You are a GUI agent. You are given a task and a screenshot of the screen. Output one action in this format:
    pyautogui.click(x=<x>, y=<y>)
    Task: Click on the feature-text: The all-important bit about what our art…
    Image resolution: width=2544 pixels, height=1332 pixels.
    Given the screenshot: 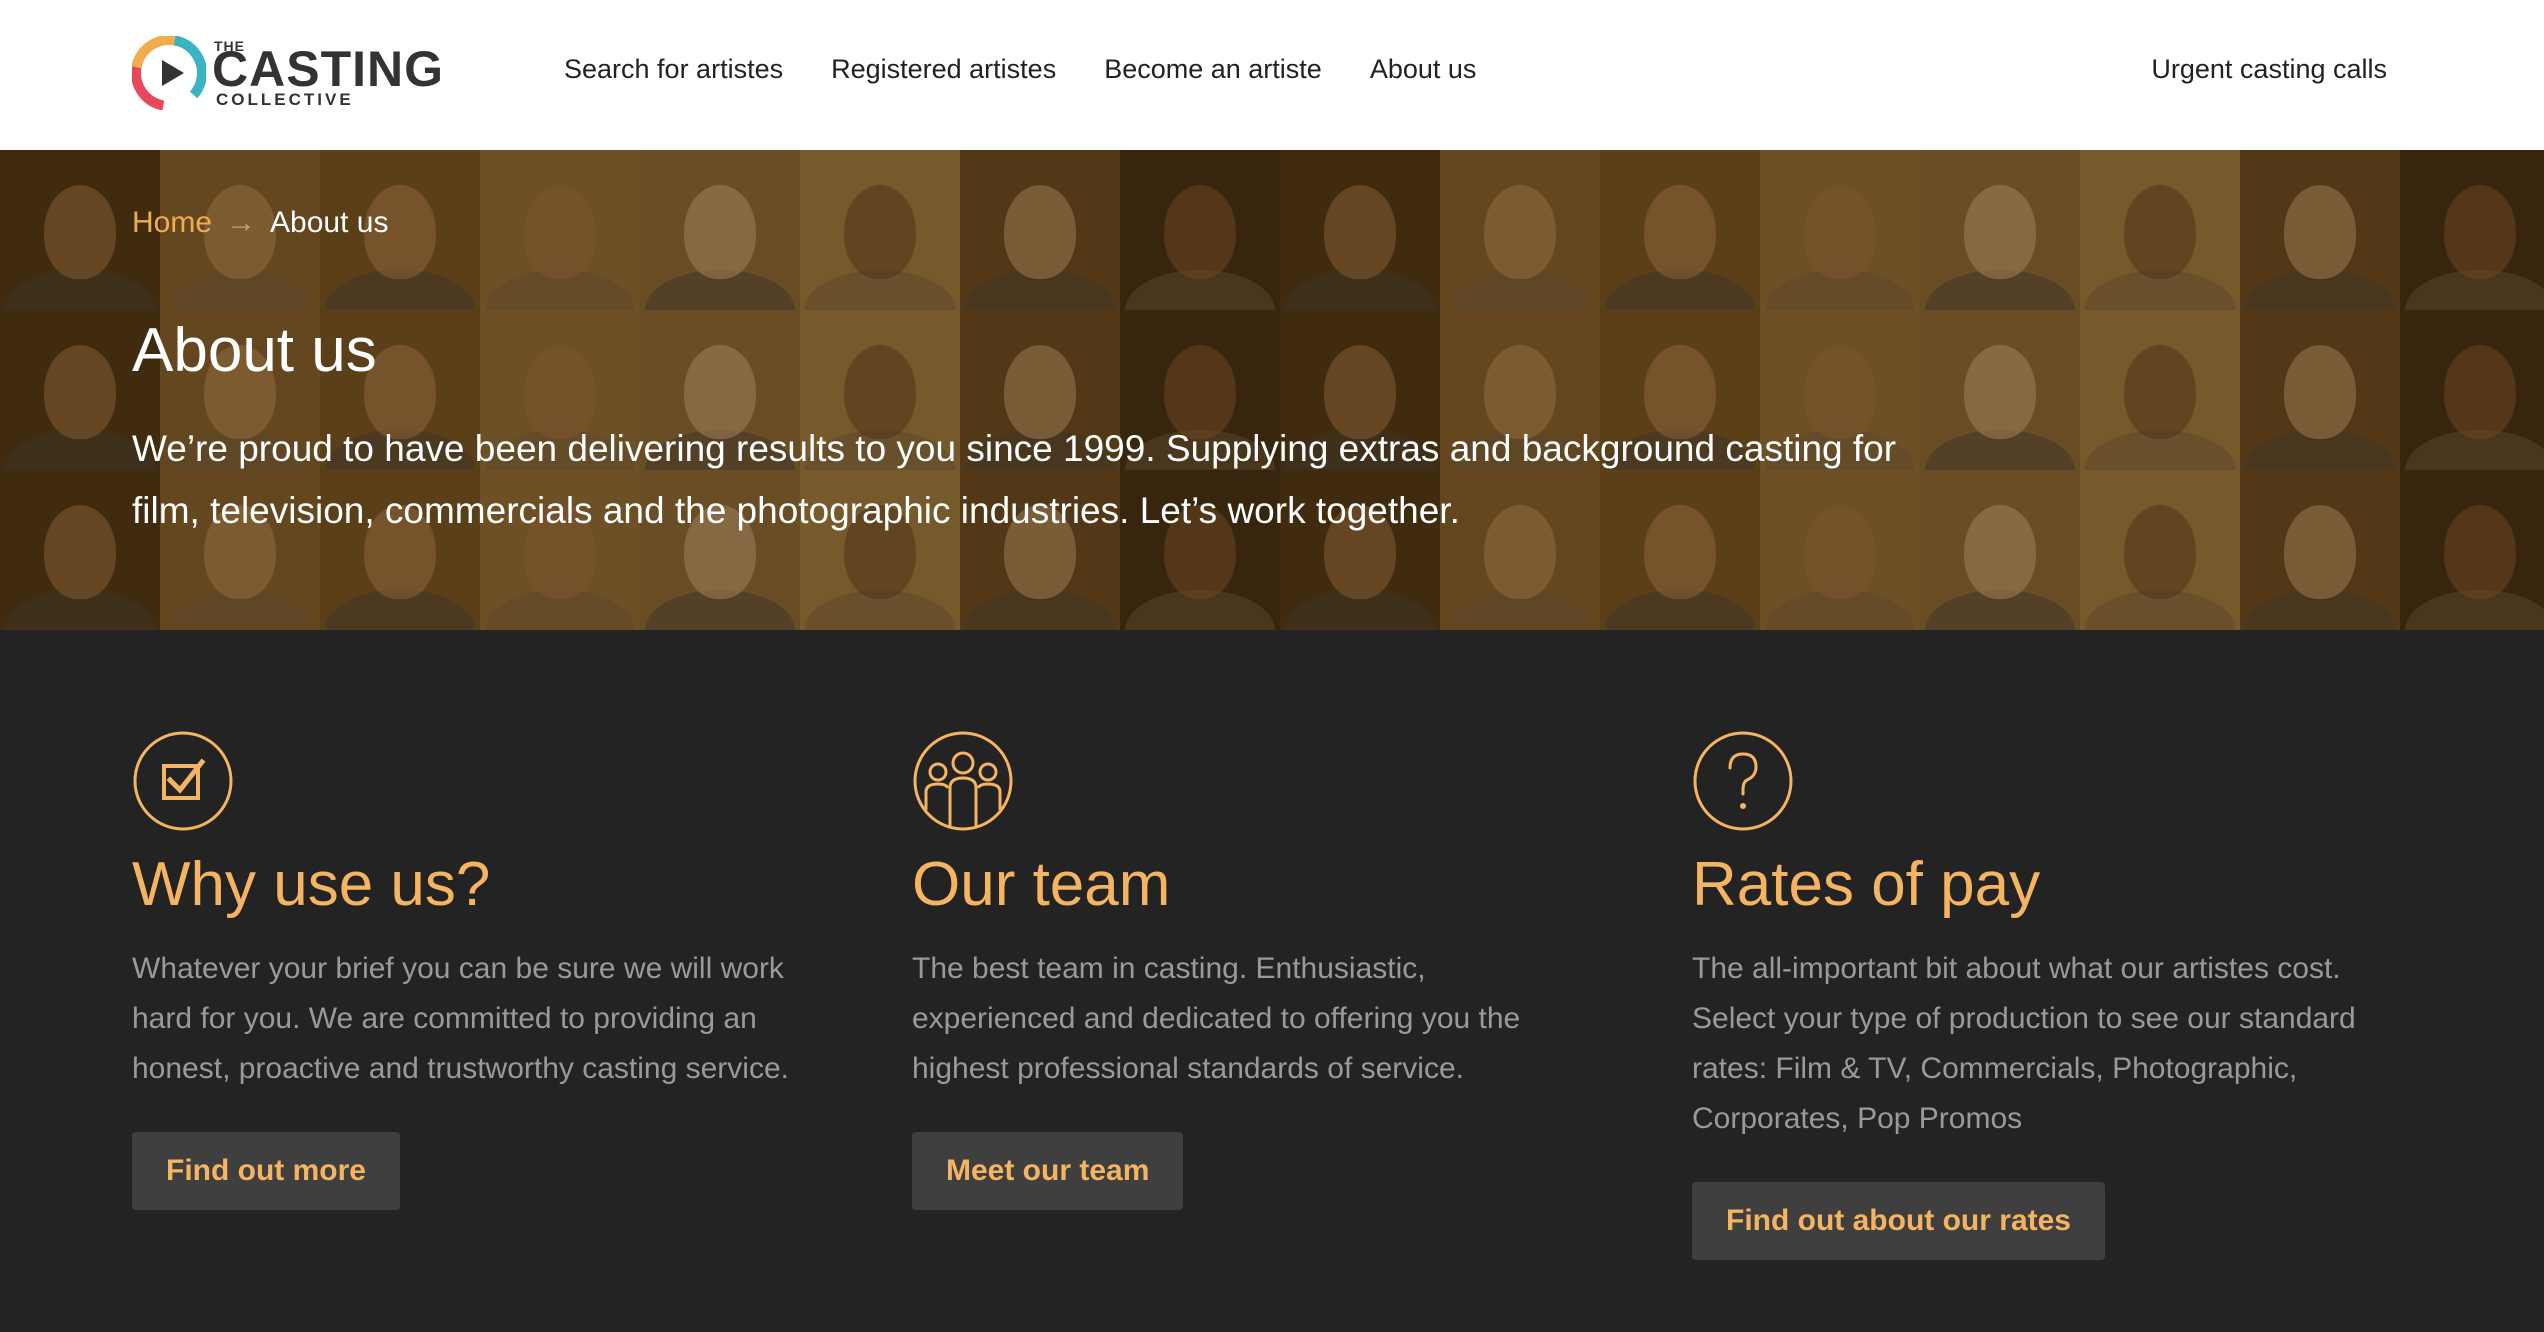 What is the action you would take?
    pyautogui.click(x=2024, y=1044)
    